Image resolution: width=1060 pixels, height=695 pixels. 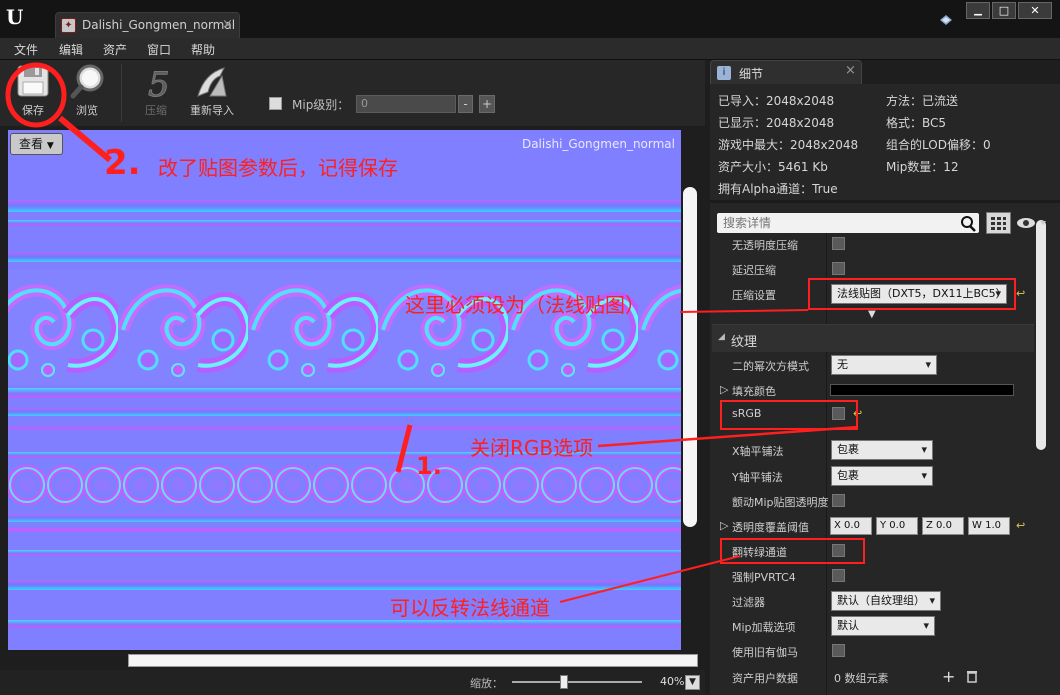 I want to click on compression-highlight-box, so click(x=912, y=294).